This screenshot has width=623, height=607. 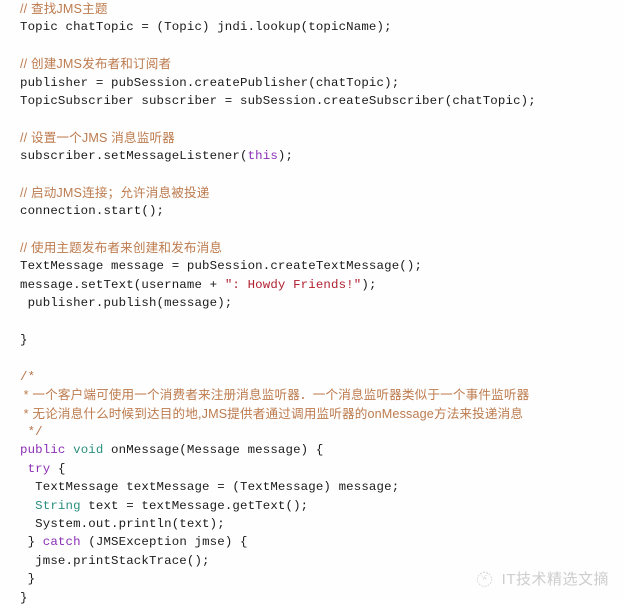 I want to click on code-token-plain: subscriber.setMessageListener(, so click(x=134, y=156).